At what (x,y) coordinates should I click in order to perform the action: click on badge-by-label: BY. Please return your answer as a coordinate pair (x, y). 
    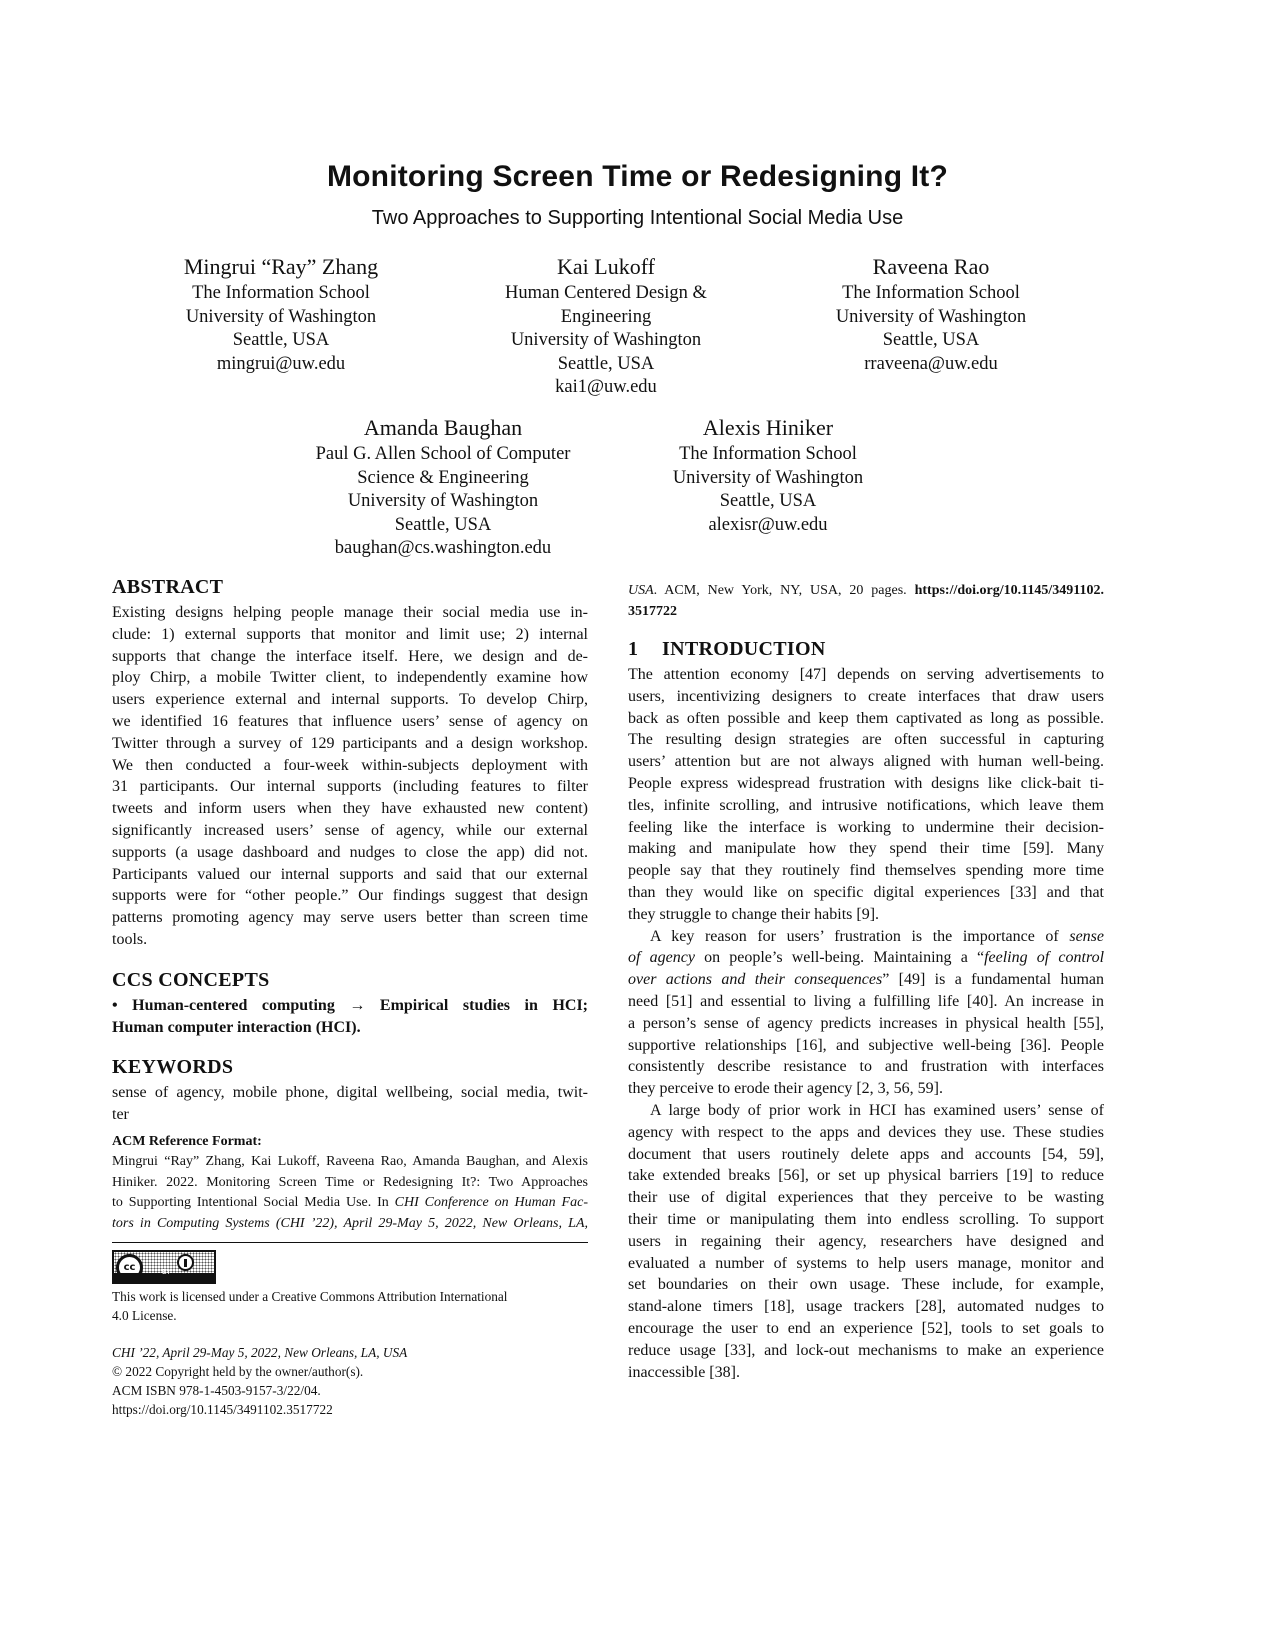
    Looking at the image, I should click on (166, 1271).